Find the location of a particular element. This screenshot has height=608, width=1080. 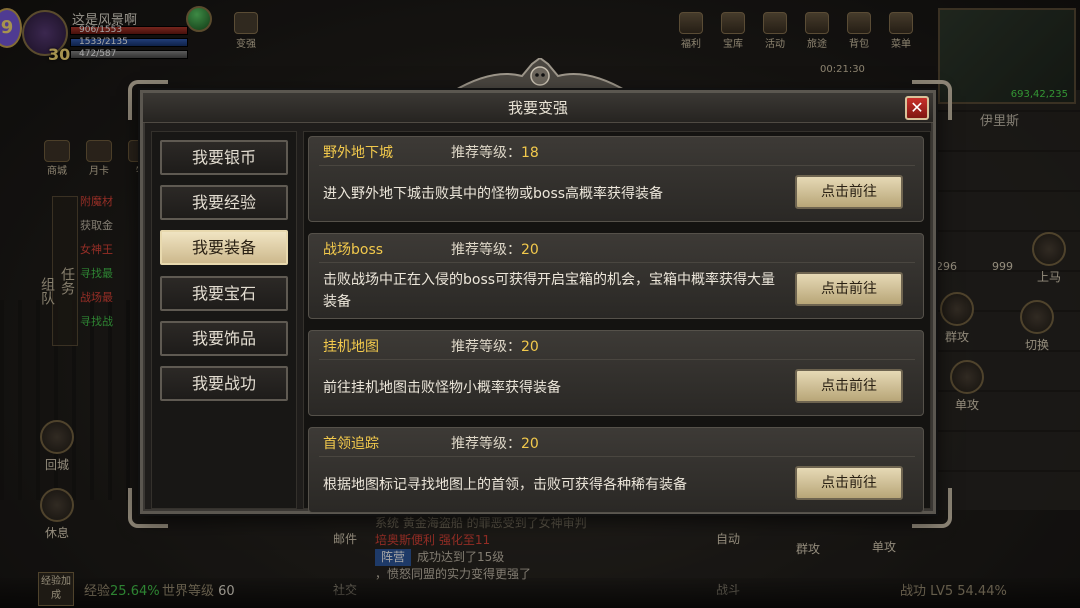

close-button: ✕ is located at coordinates (917, 108).